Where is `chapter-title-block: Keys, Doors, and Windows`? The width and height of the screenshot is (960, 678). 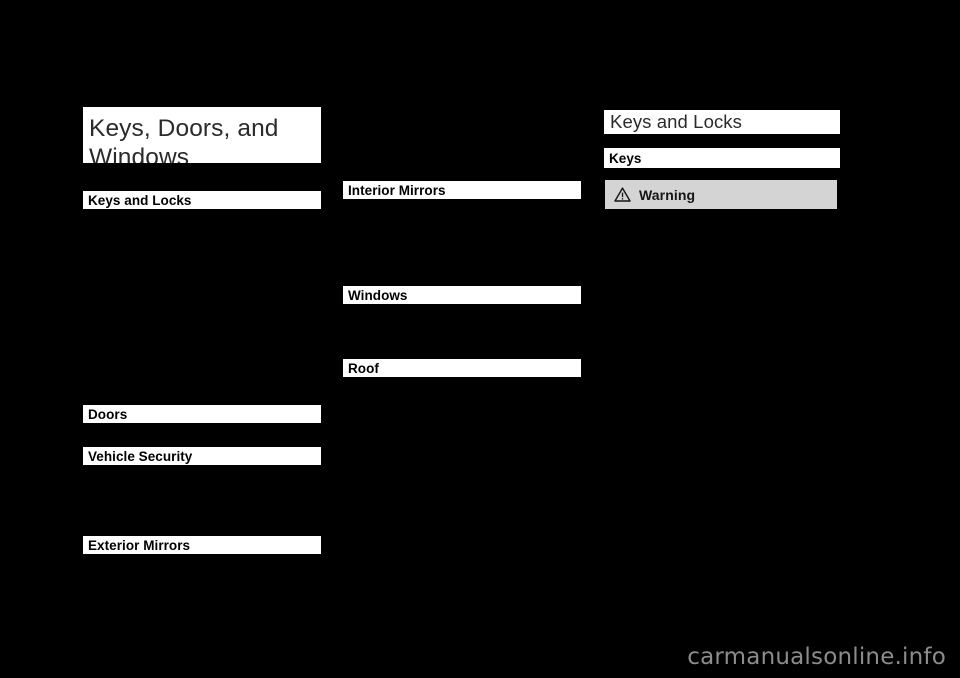 chapter-title-block: Keys, Doors, and Windows is located at coordinates (202, 135).